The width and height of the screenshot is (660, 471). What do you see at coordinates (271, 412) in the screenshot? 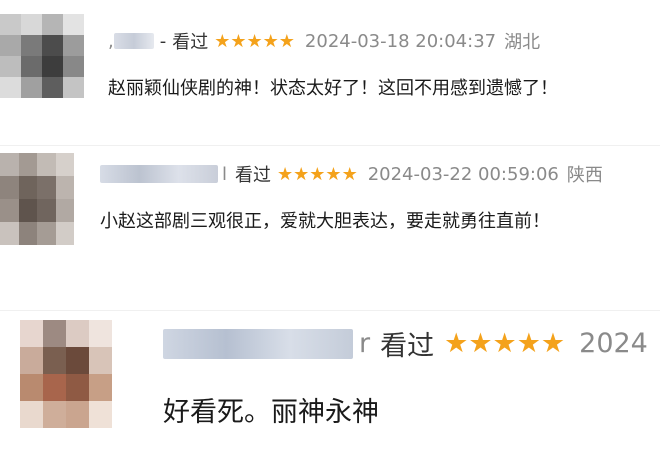
I see `comment-text: 好看死。丽神永神` at bounding box center [271, 412].